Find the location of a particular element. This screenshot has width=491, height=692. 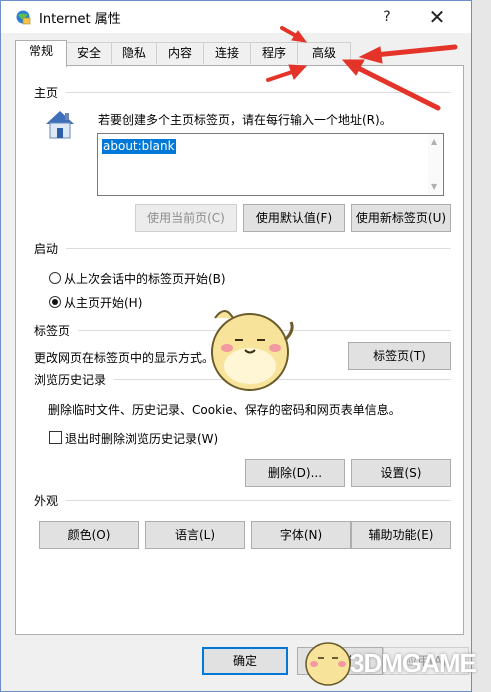

tab-content: 内容 is located at coordinates (180, 53).